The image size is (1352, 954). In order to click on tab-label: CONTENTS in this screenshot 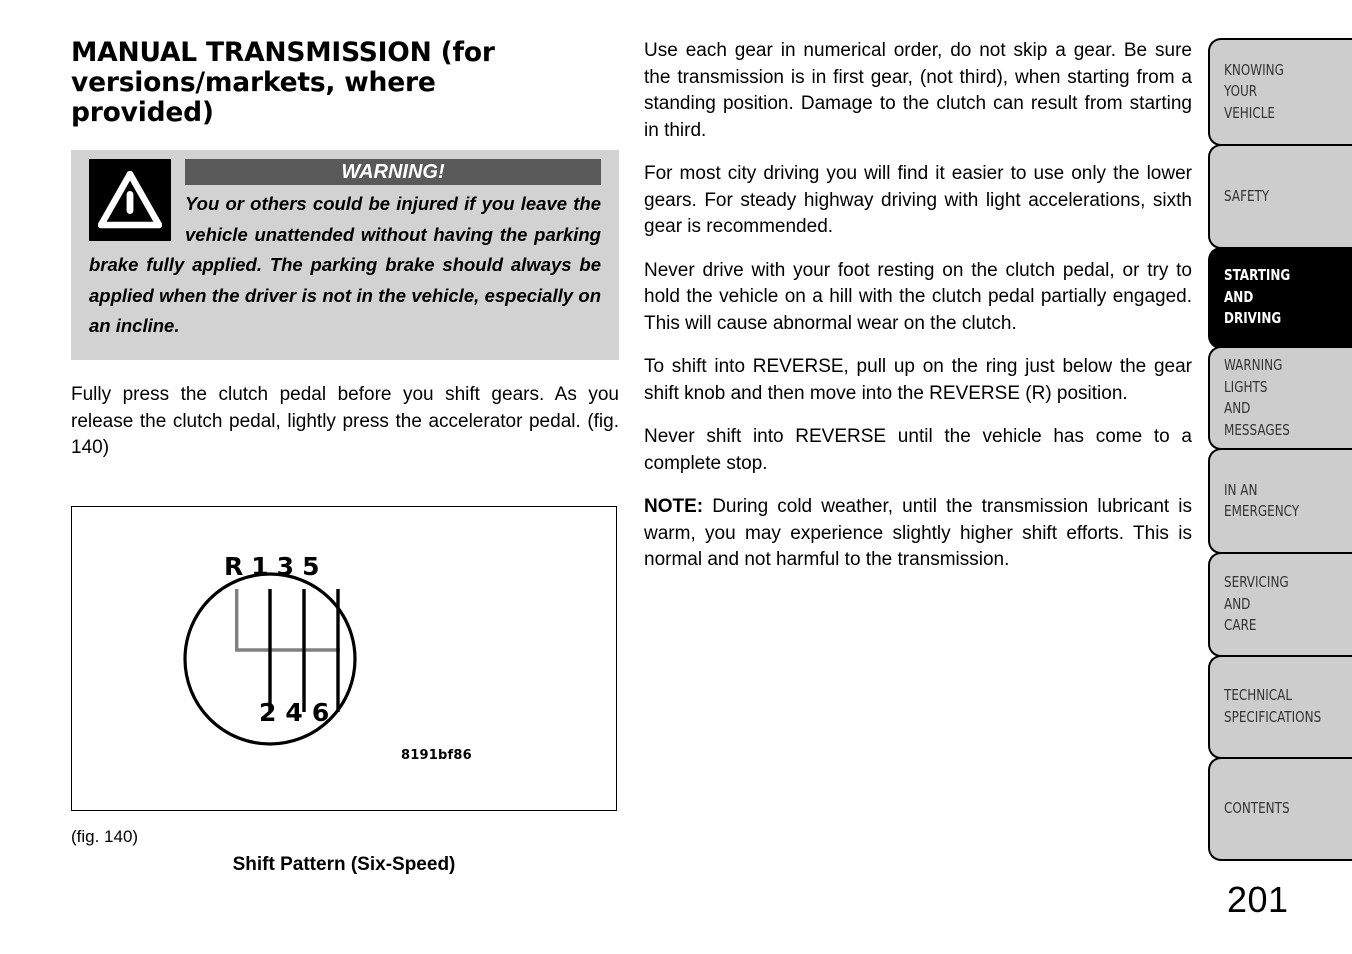, I will do `click(1257, 807)`.